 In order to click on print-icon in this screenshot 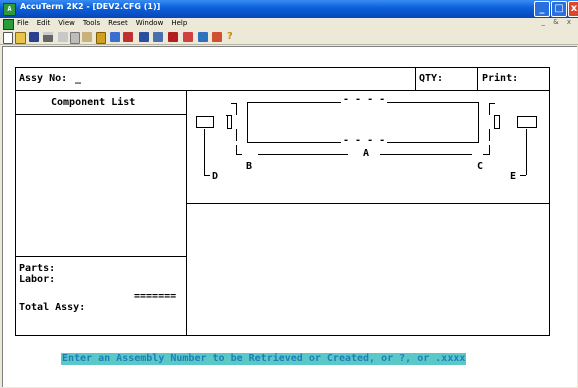, I will do `click(48, 37)`.